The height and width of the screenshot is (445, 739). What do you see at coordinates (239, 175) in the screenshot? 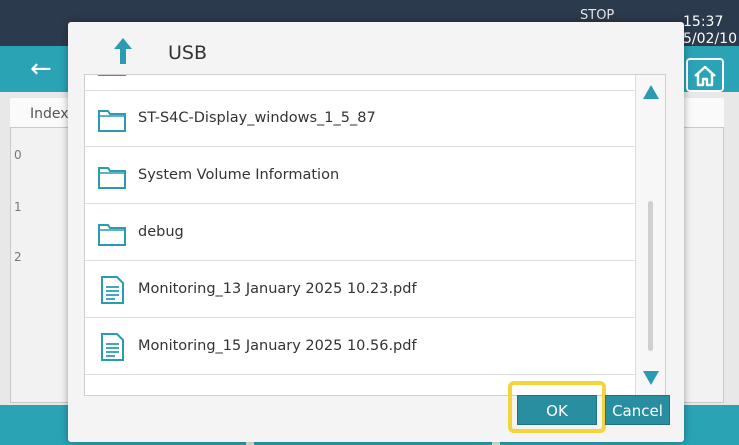
I see `list-item-label: System Volume Information` at bounding box center [239, 175].